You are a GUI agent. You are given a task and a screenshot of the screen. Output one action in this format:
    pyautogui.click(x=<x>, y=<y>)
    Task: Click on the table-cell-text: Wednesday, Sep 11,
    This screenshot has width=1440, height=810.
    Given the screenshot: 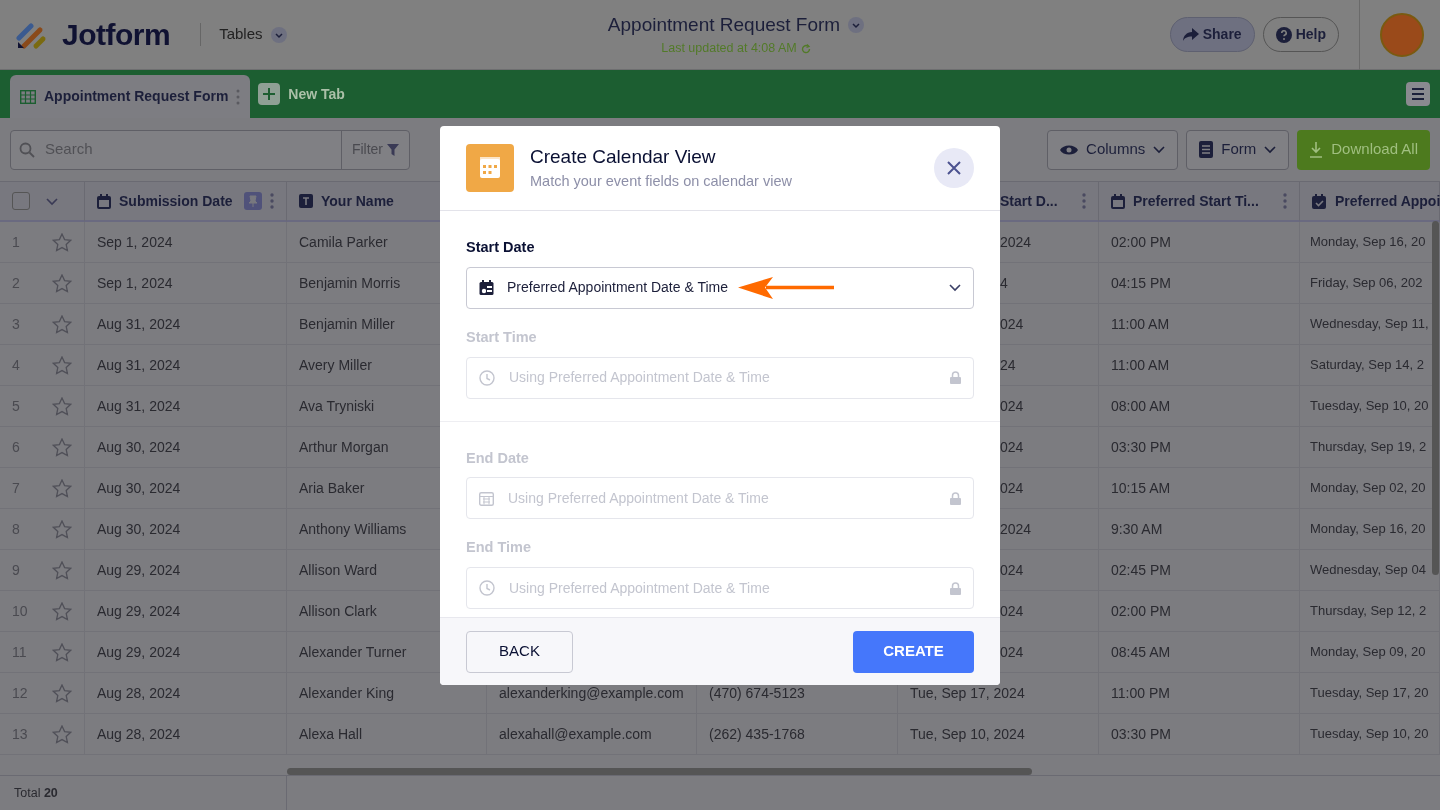 What is the action you would take?
    pyautogui.click(x=1369, y=324)
    